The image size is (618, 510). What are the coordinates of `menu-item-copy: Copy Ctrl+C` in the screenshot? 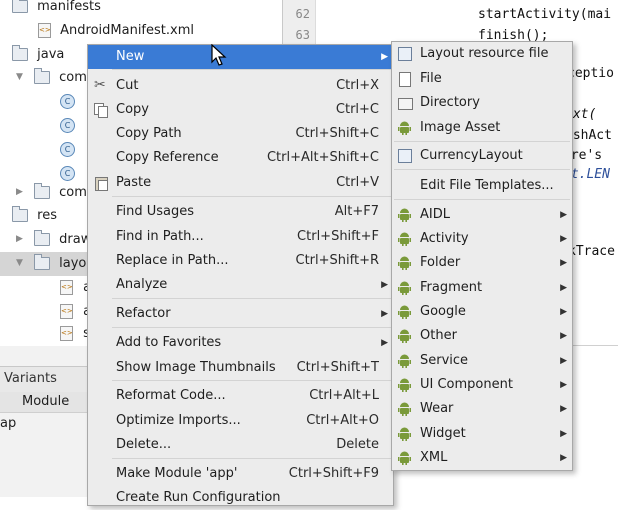 It's located at (240, 110).